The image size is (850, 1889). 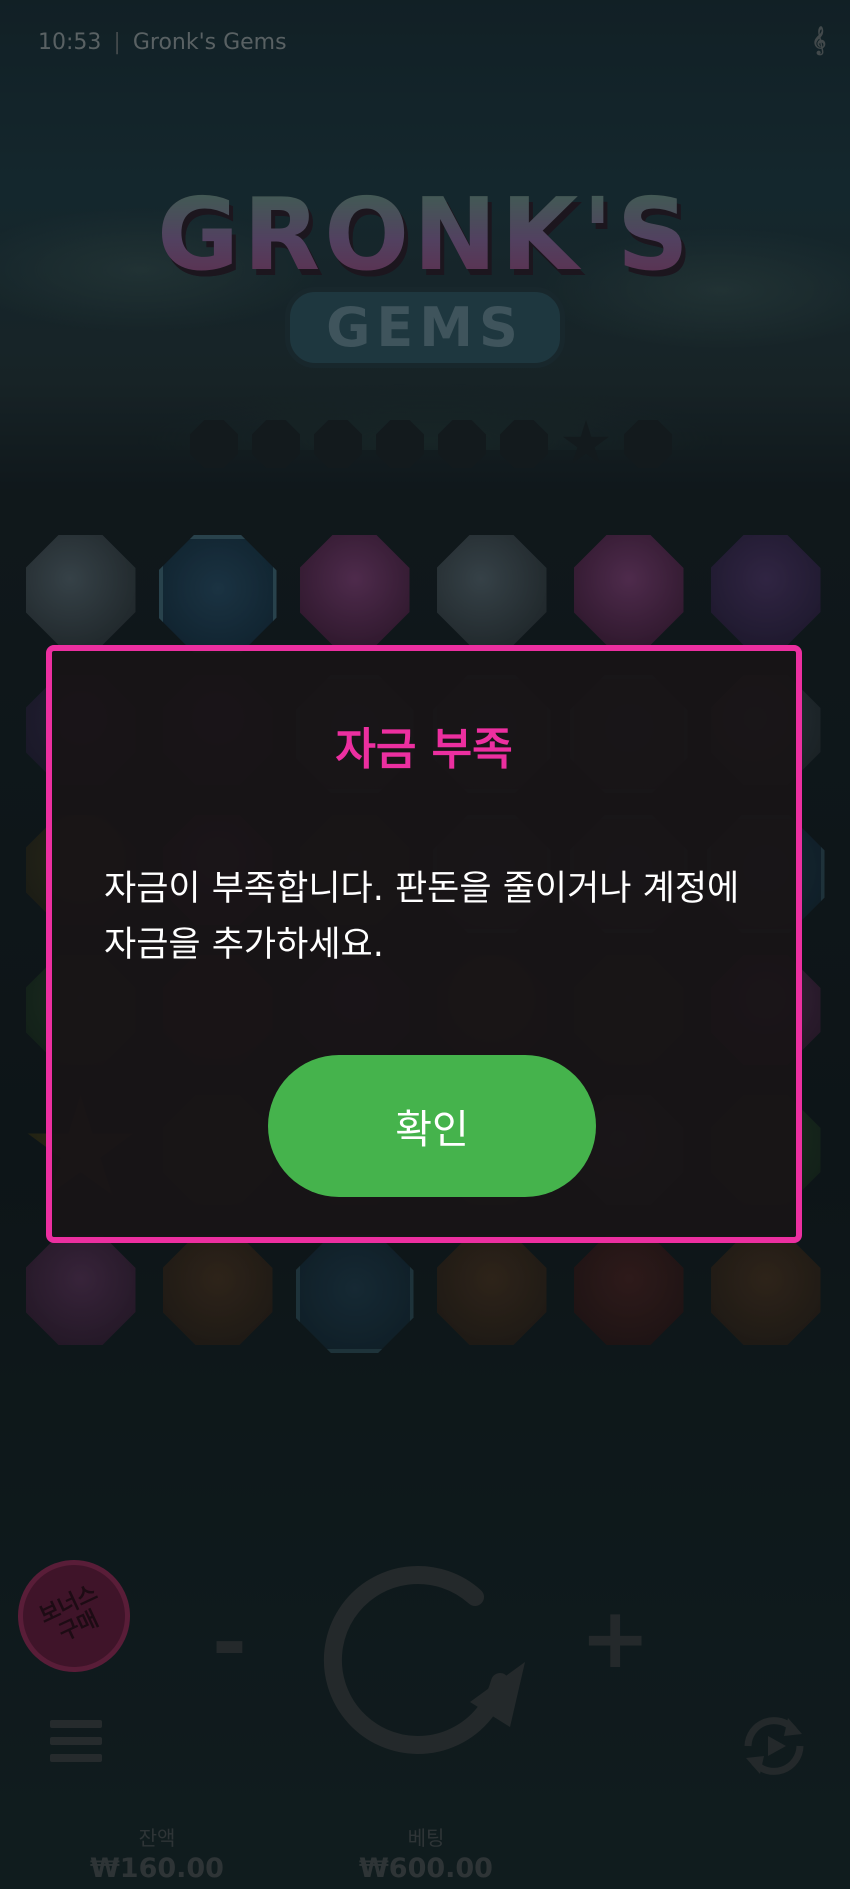 What do you see at coordinates (424, 749) in the screenshot?
I see `dialog-title: 자금 부족` at bounding box center [424, 749].